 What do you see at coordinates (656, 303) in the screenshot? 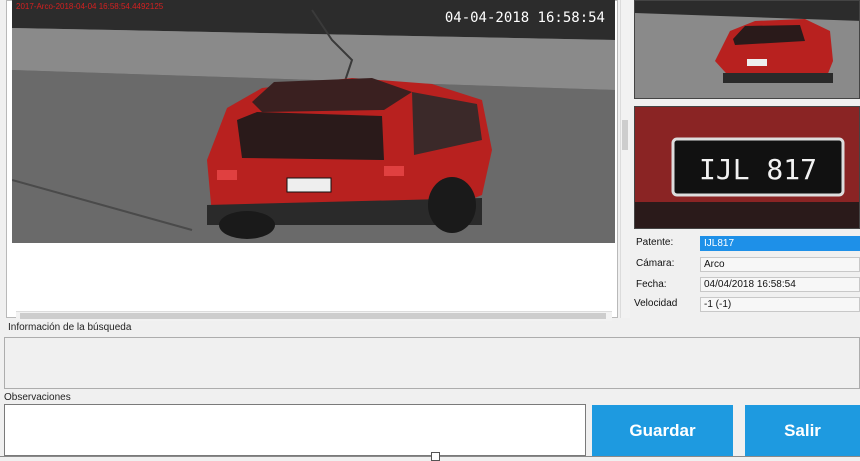
I see `velocidad-label: Velocidad` at bounding box center [656, 303].